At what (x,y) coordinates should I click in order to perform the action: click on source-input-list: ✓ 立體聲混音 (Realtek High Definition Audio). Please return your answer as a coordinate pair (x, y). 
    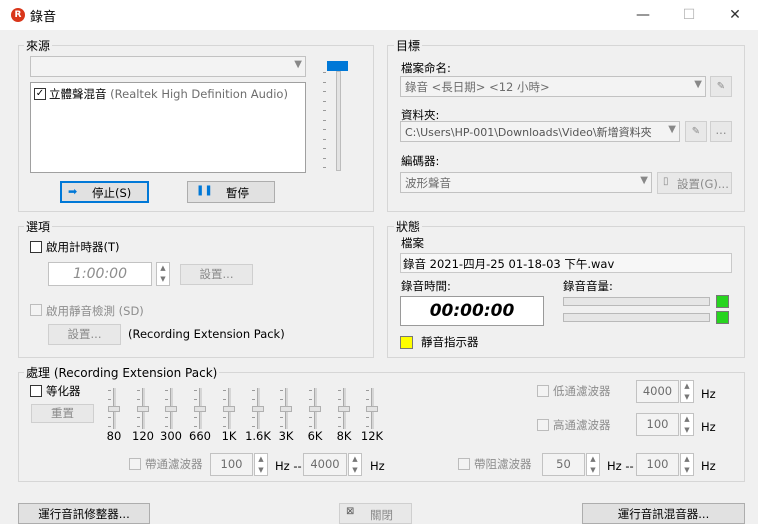
    Looking at the image, I should click on (168, 127).